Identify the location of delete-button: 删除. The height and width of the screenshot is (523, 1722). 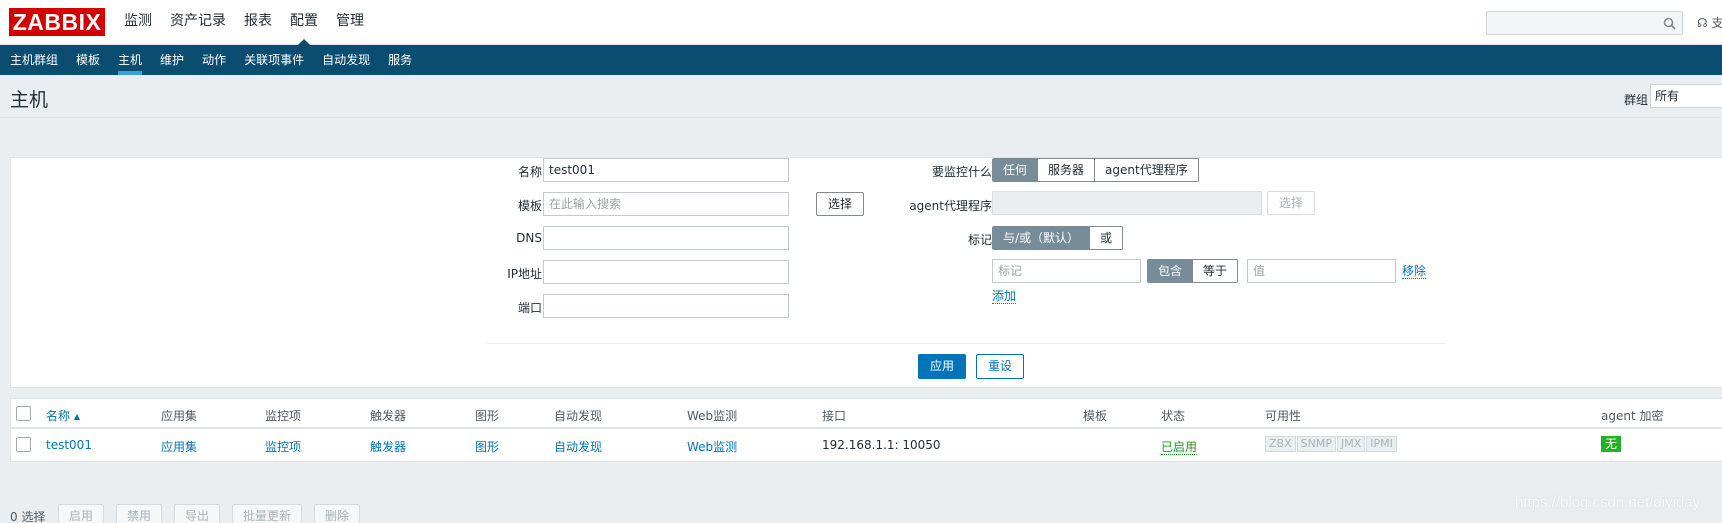
(337, 513).